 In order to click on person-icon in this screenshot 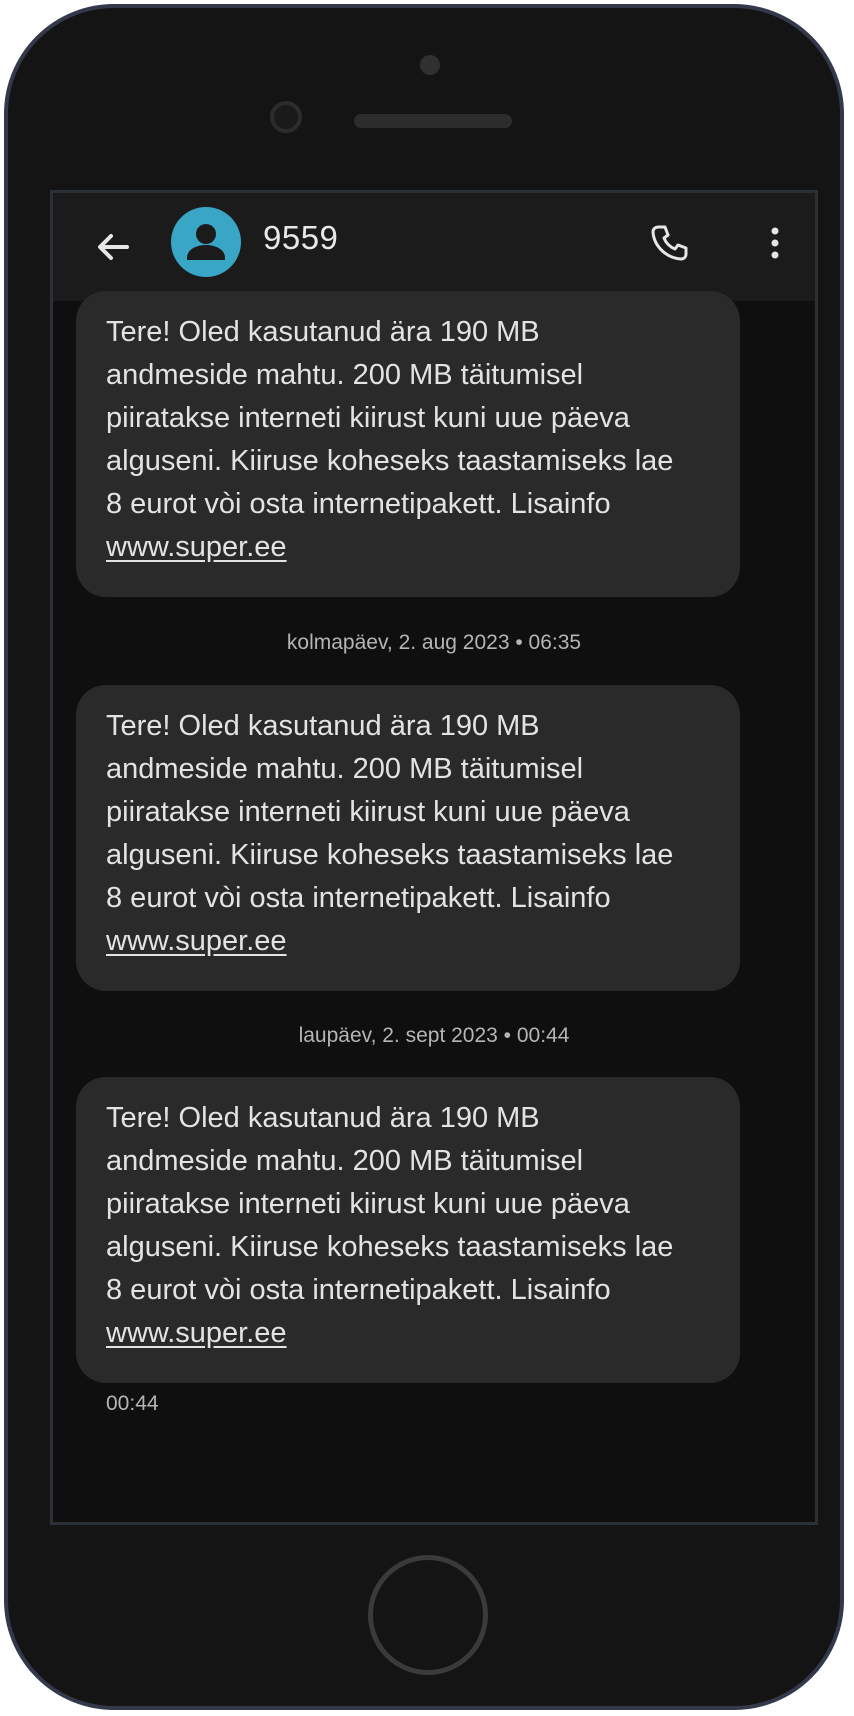, I will do `click(206, 242)`.